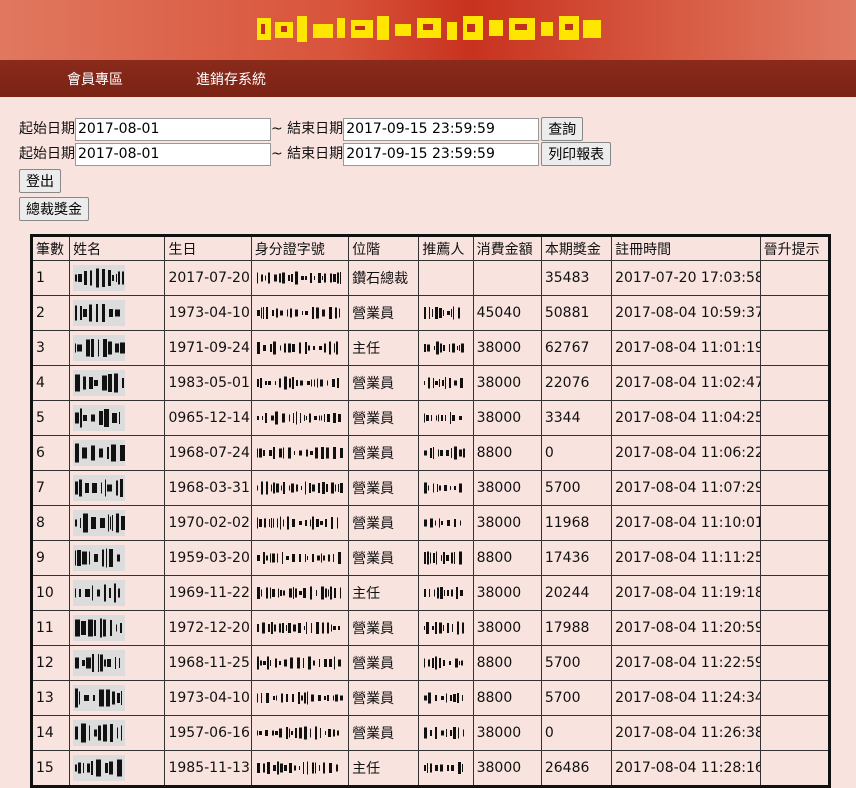 This screenshot has width=856, height=788. Describe the element at coordinates (50, 383) in the screenshot. I see `row-no: 4` at that location.